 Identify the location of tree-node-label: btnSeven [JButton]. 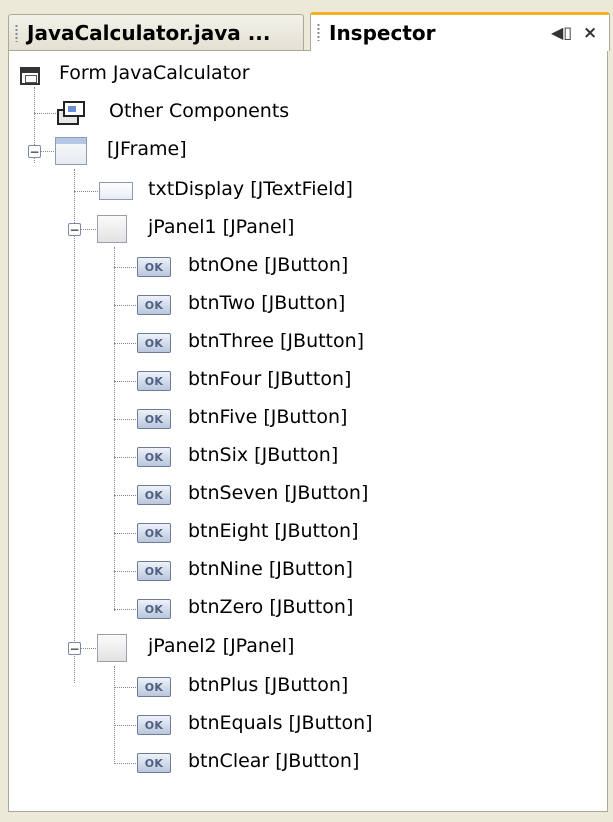
(278, 493).